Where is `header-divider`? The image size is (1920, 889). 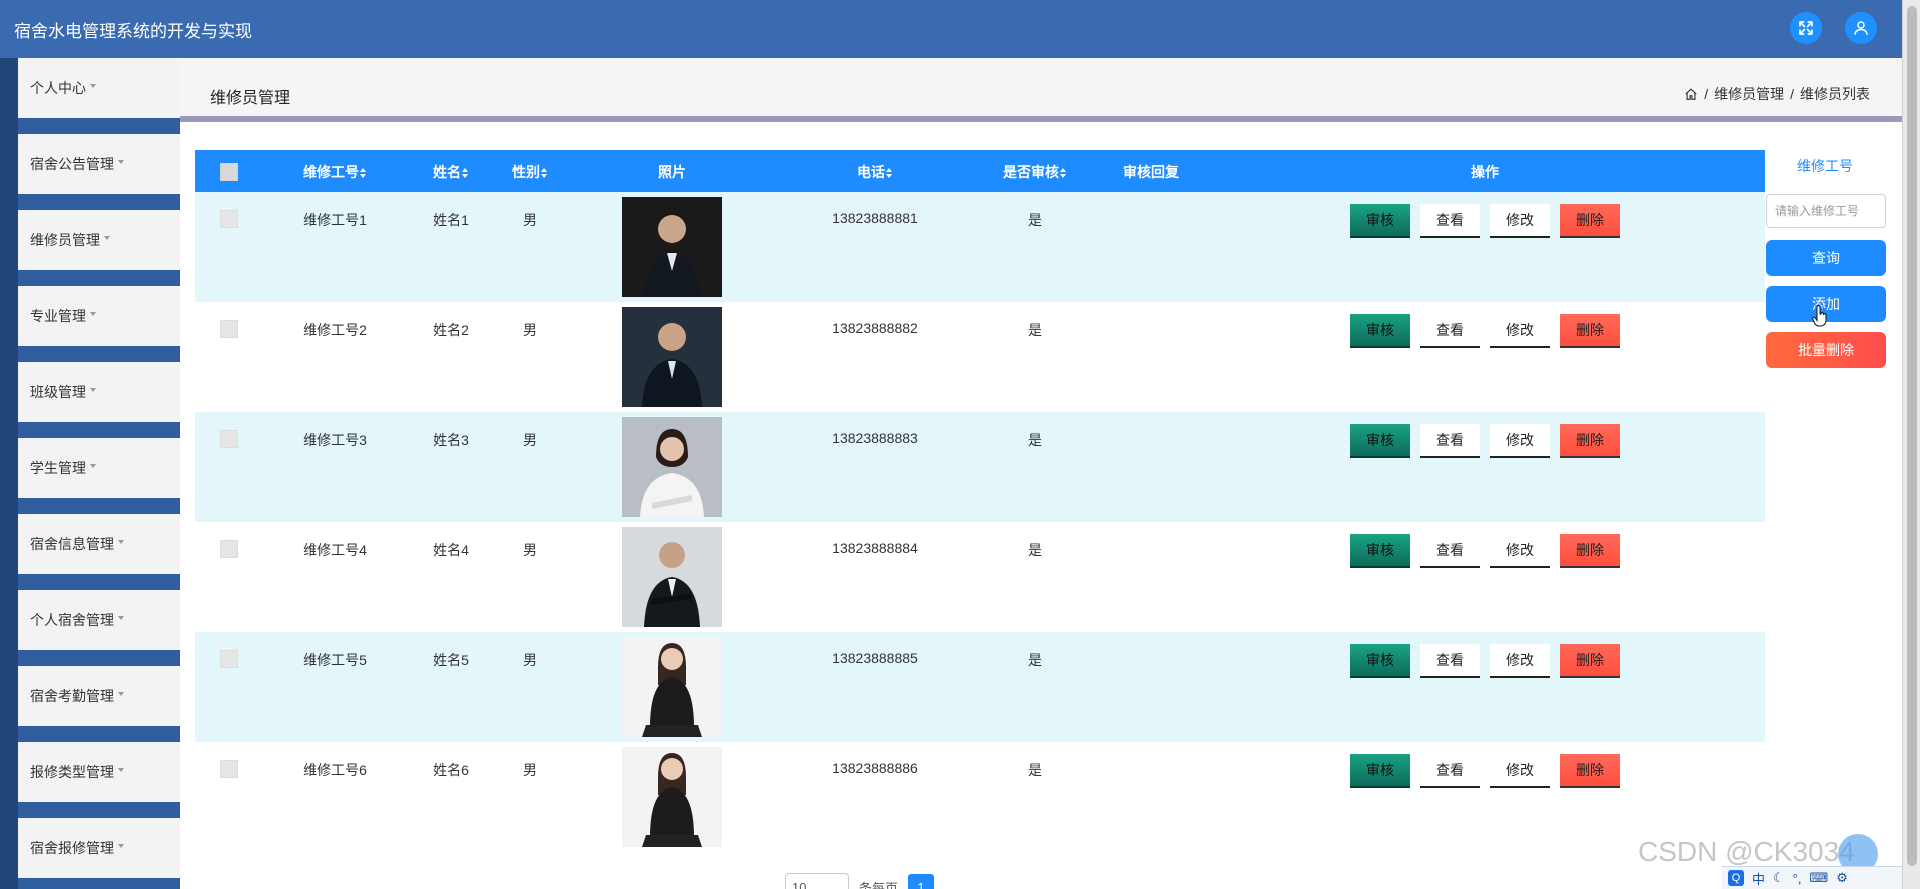 header-divider is located at coordinates (1041, 119).